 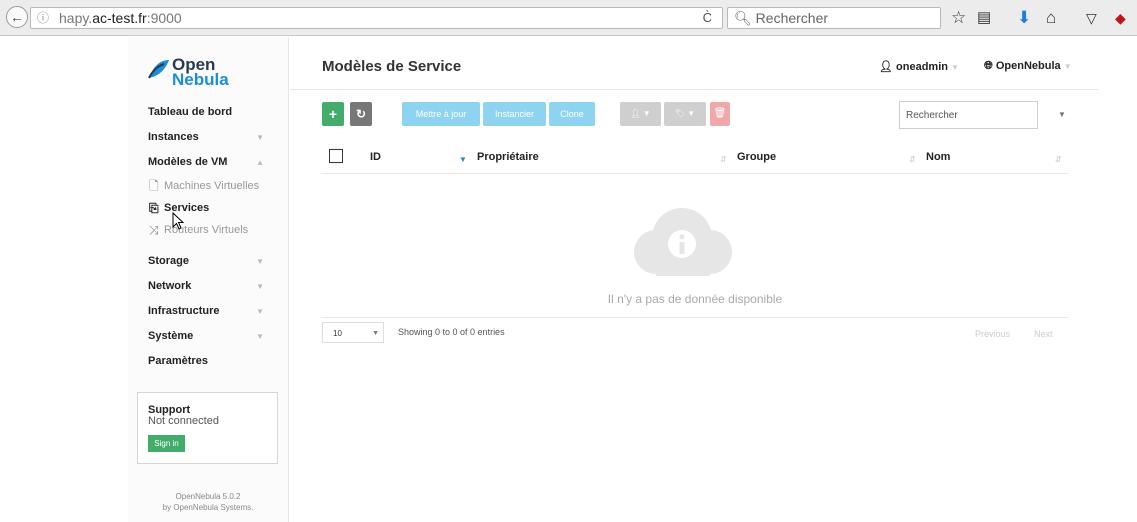 I want to click on table-header-divider, so click(x=694, y=173).